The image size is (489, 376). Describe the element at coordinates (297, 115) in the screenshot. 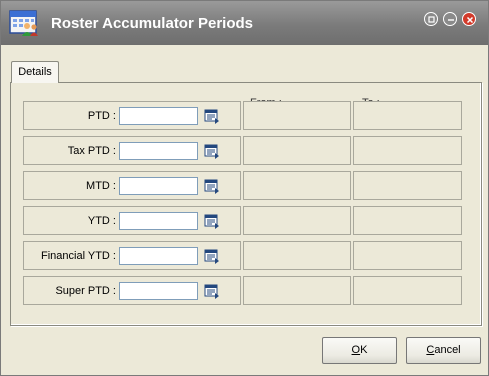

I see `ptd-from-cell` at that location.